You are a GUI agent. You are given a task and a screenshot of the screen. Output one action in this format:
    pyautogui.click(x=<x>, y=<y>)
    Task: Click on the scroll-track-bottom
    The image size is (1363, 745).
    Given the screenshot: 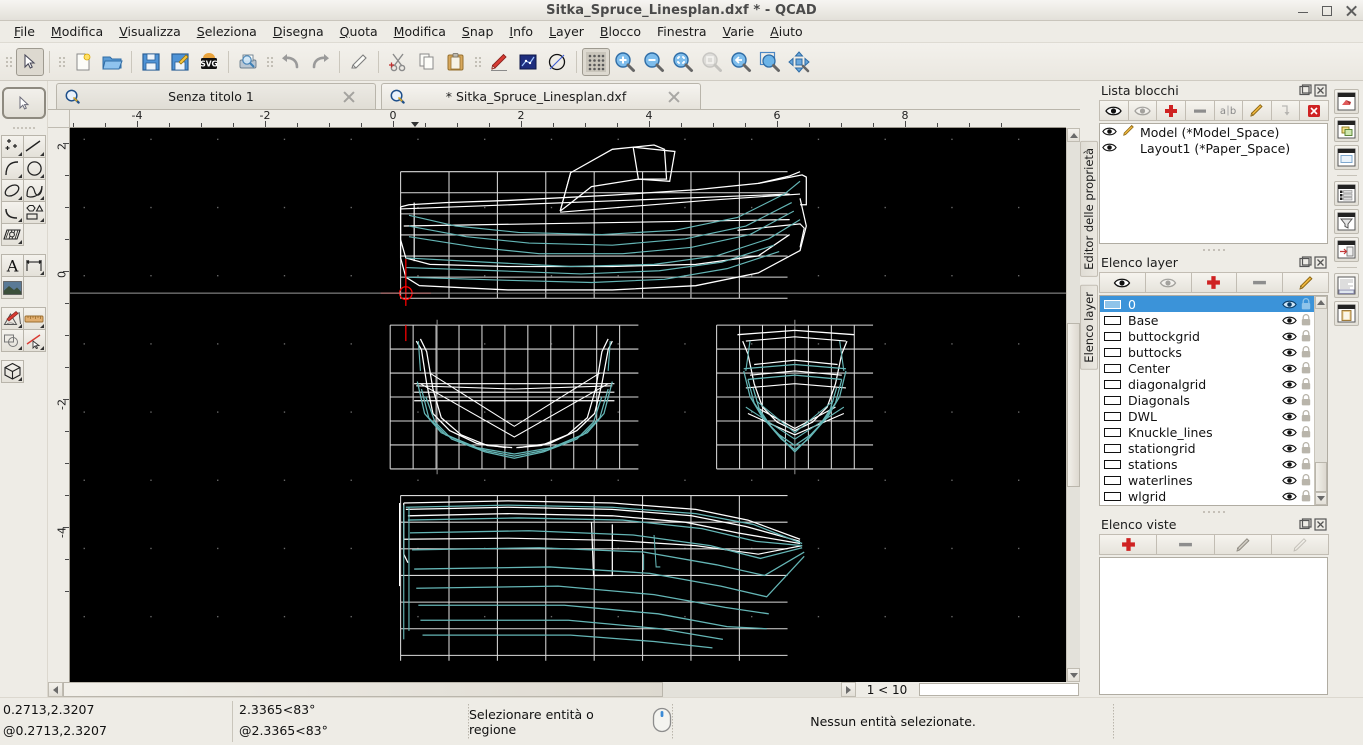 What is the action you would take?
    pyautogui.click(x=1073, y=578)
    